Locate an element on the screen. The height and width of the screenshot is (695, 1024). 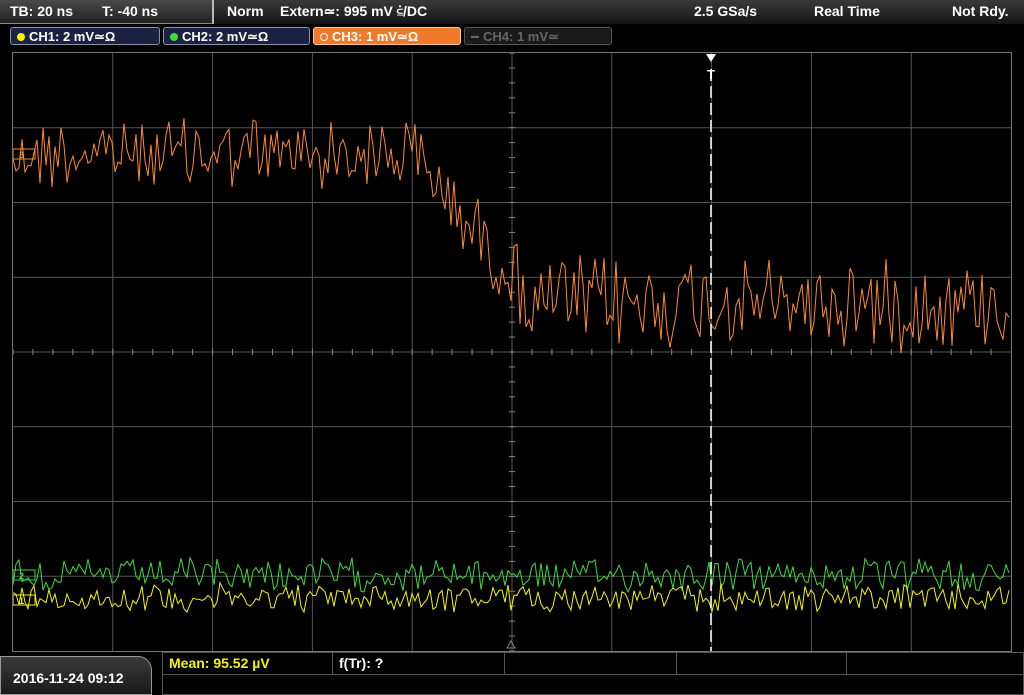
channel-1-label: CH1: 2 mV≃Ω is located at coordinates (72, 36).